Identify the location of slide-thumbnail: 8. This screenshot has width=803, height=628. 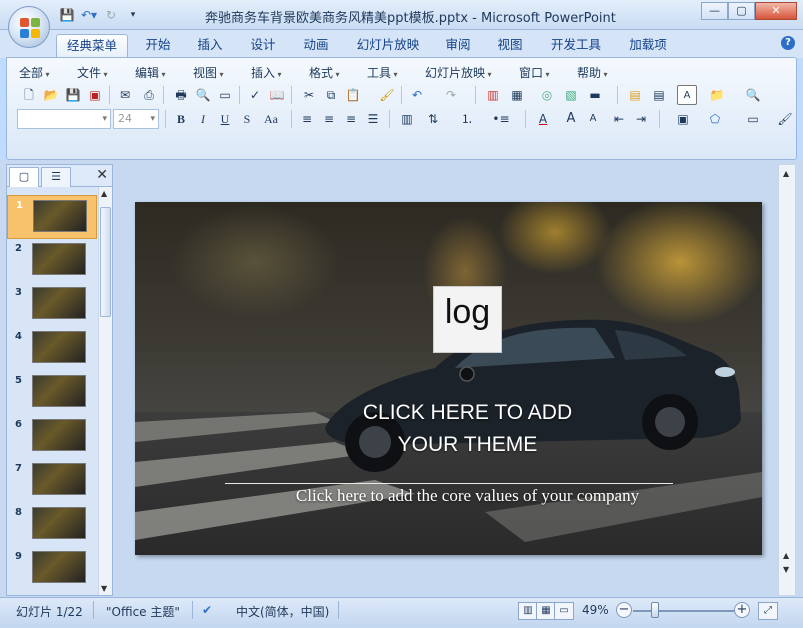
(52, 525).